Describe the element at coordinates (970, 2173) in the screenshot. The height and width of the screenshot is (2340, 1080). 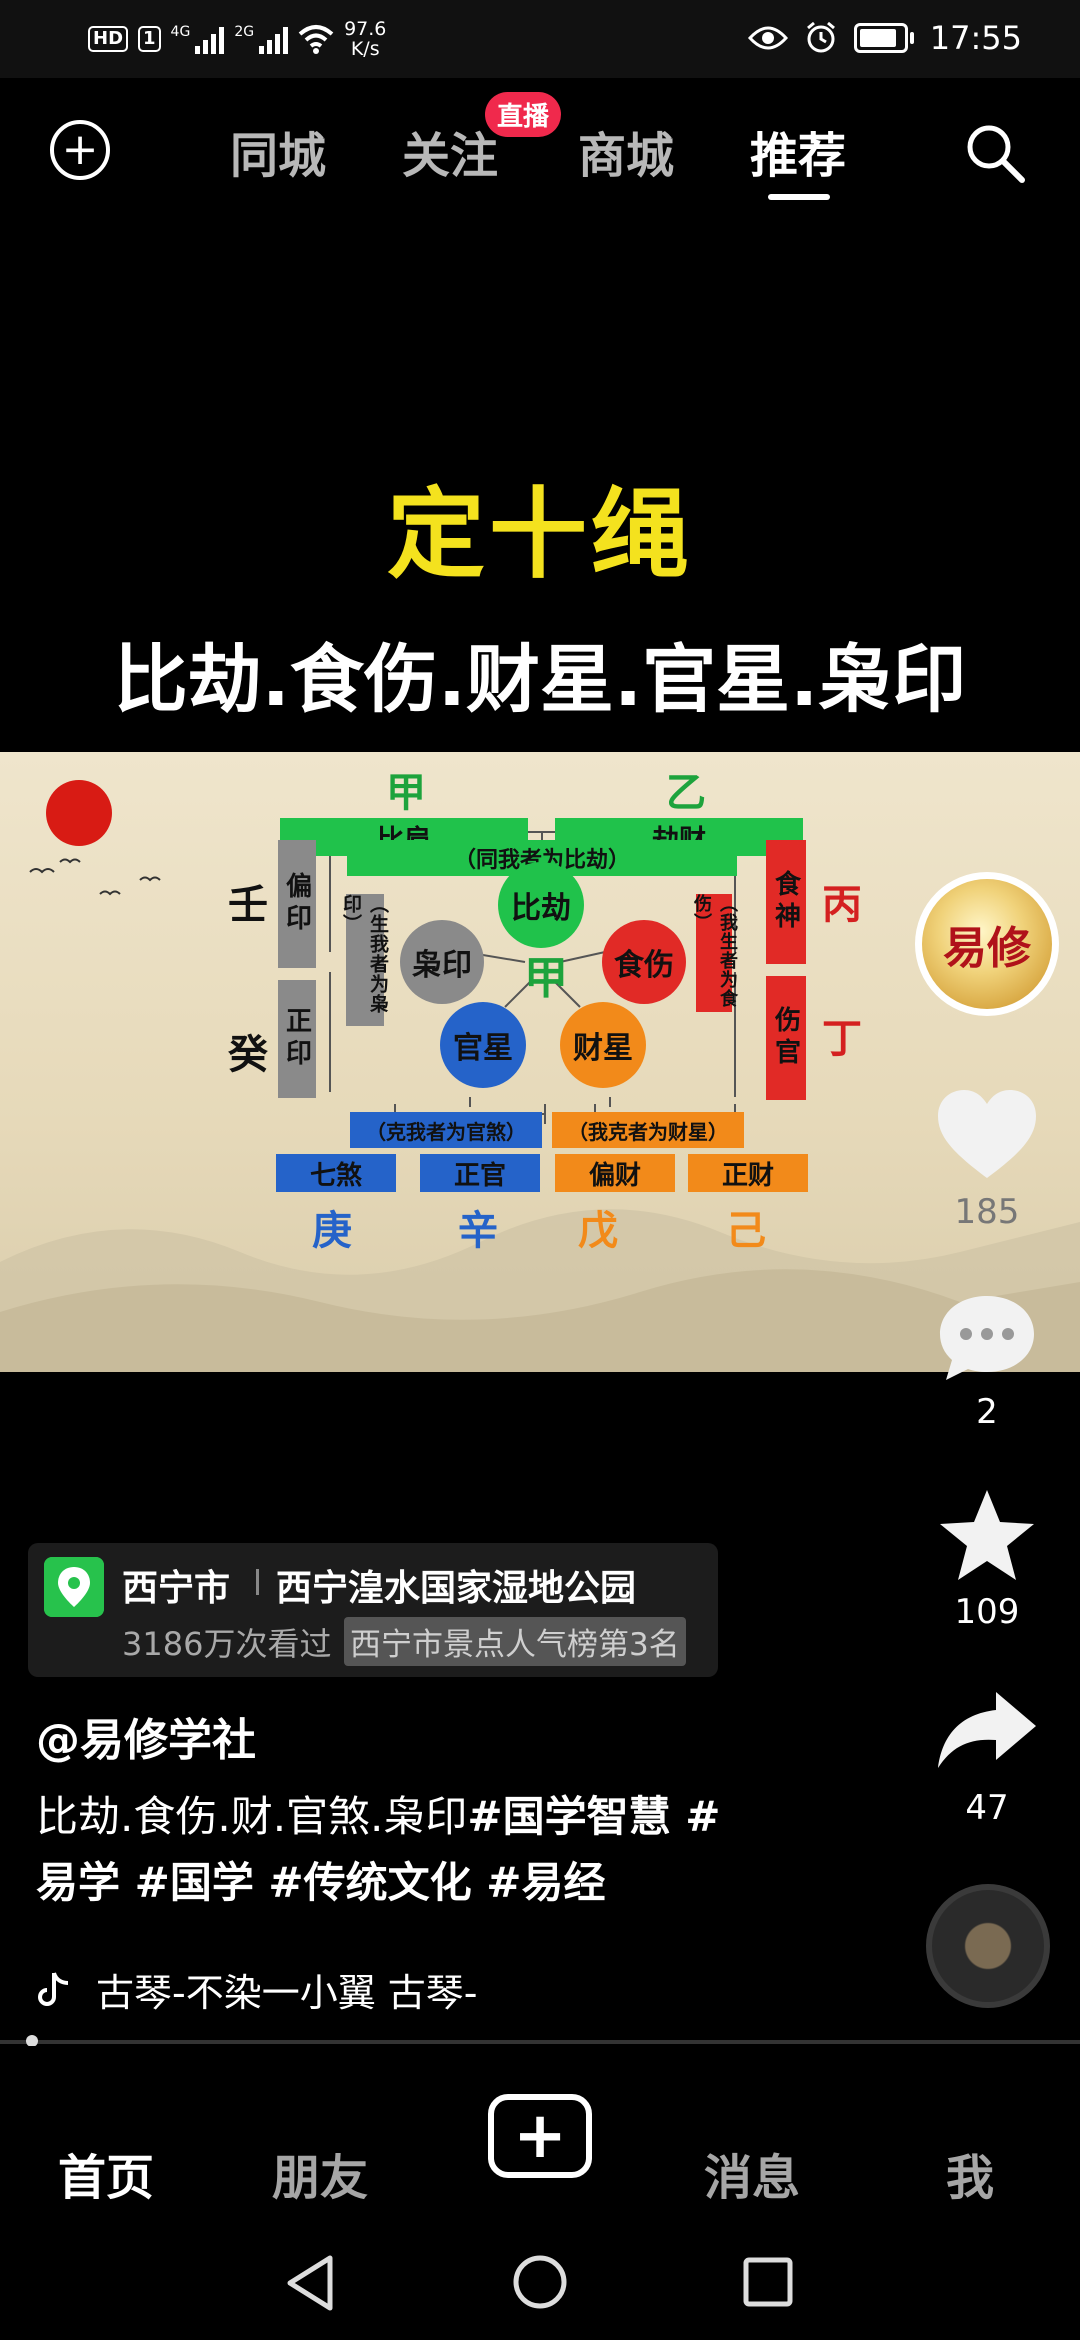
I see `nav-me: 我` at that location.